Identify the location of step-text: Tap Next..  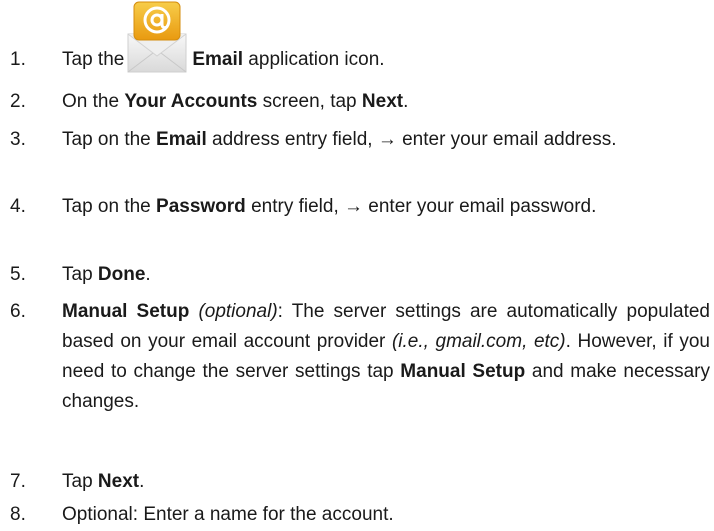
(103, 481).